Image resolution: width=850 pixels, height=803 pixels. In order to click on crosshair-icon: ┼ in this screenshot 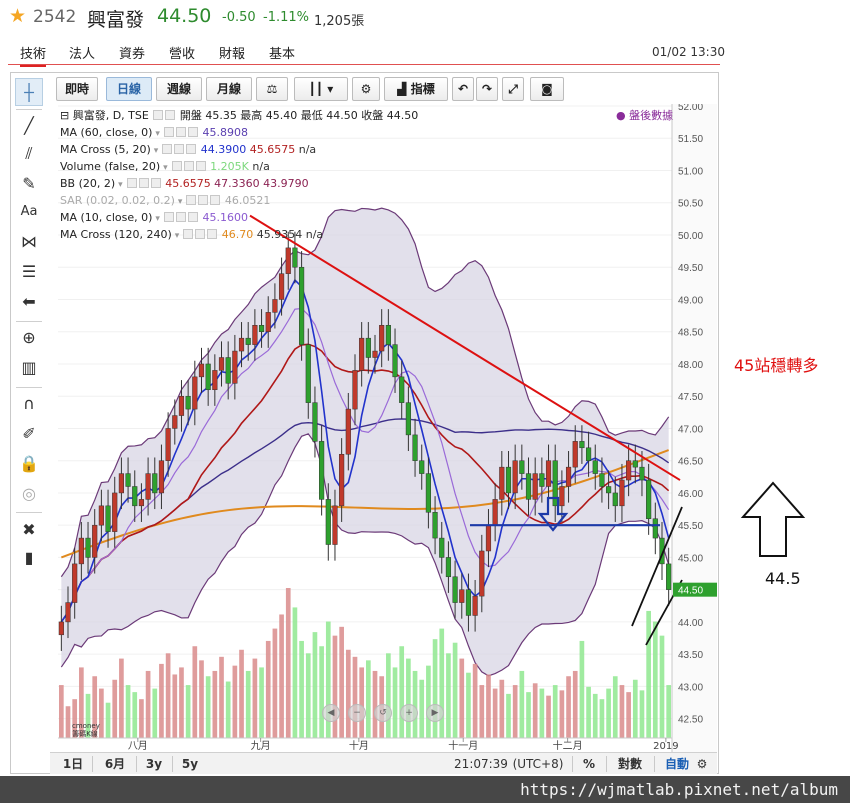, I will do `click(29, 92)`.